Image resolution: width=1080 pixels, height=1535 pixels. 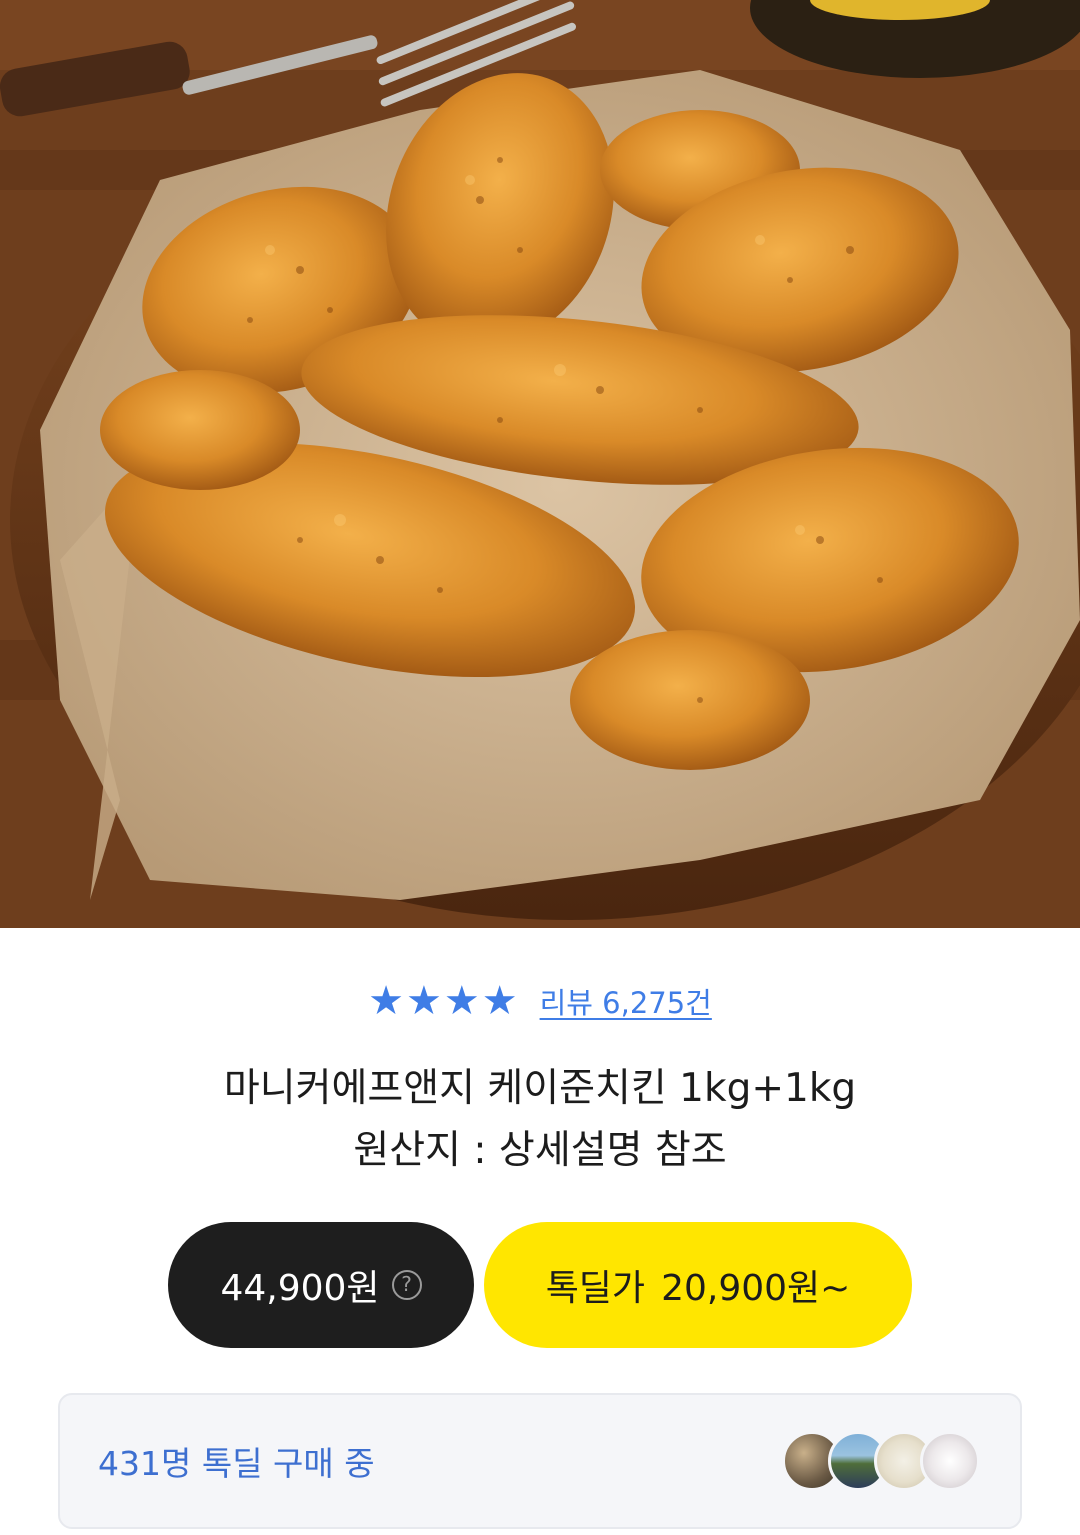 I want to click on deal-price: 20,900원~, so click(x=756, y=1288).